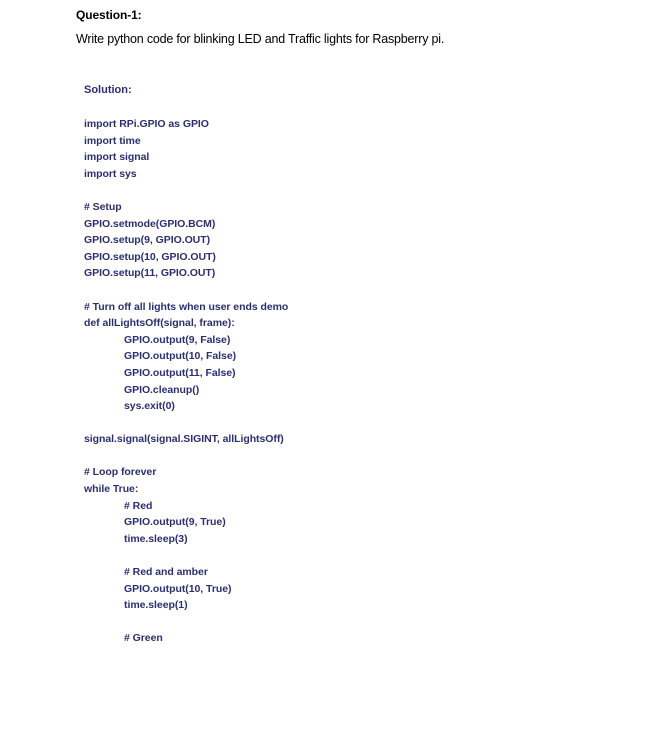 The image size is (645, 729). I want to click on code-line-import-gpio: import RPi.GPIO as GPIO, so click(146, 124).